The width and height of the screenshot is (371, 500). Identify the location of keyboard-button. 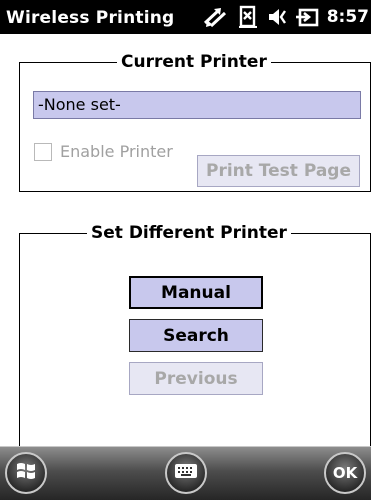
(186, 473).